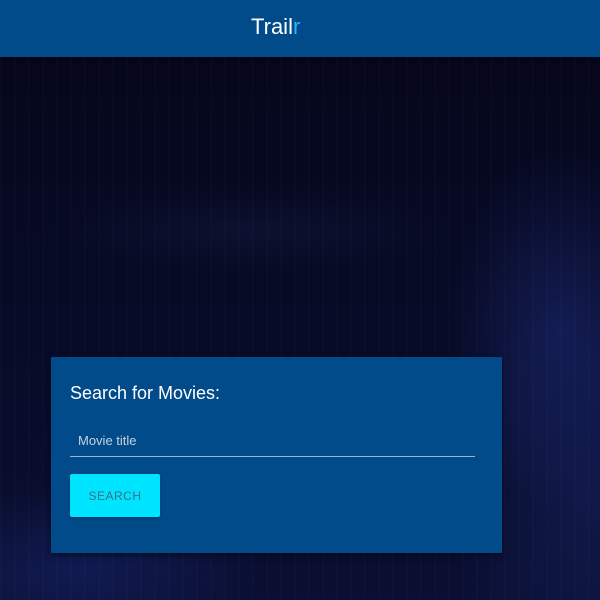  I want to click on brand-logo-accent: r, so click(296, 26).